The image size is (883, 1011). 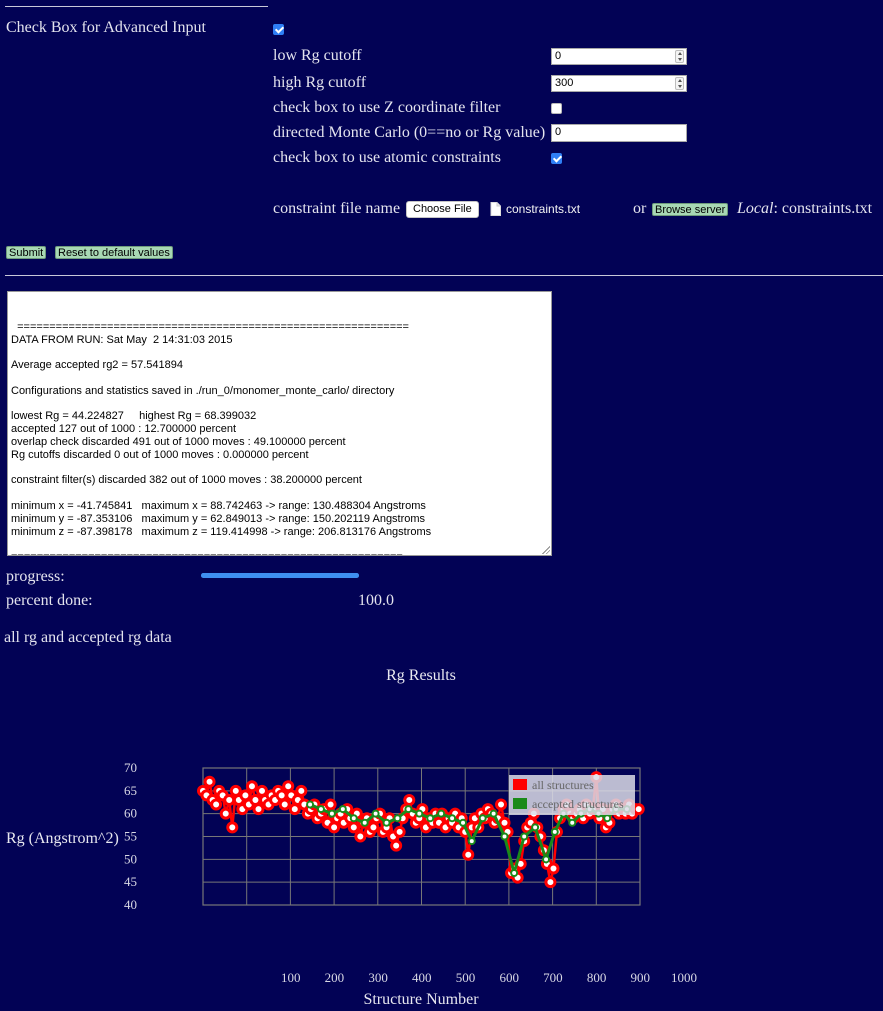 I want to click on local-label: Local, so click(x=755, y=208).